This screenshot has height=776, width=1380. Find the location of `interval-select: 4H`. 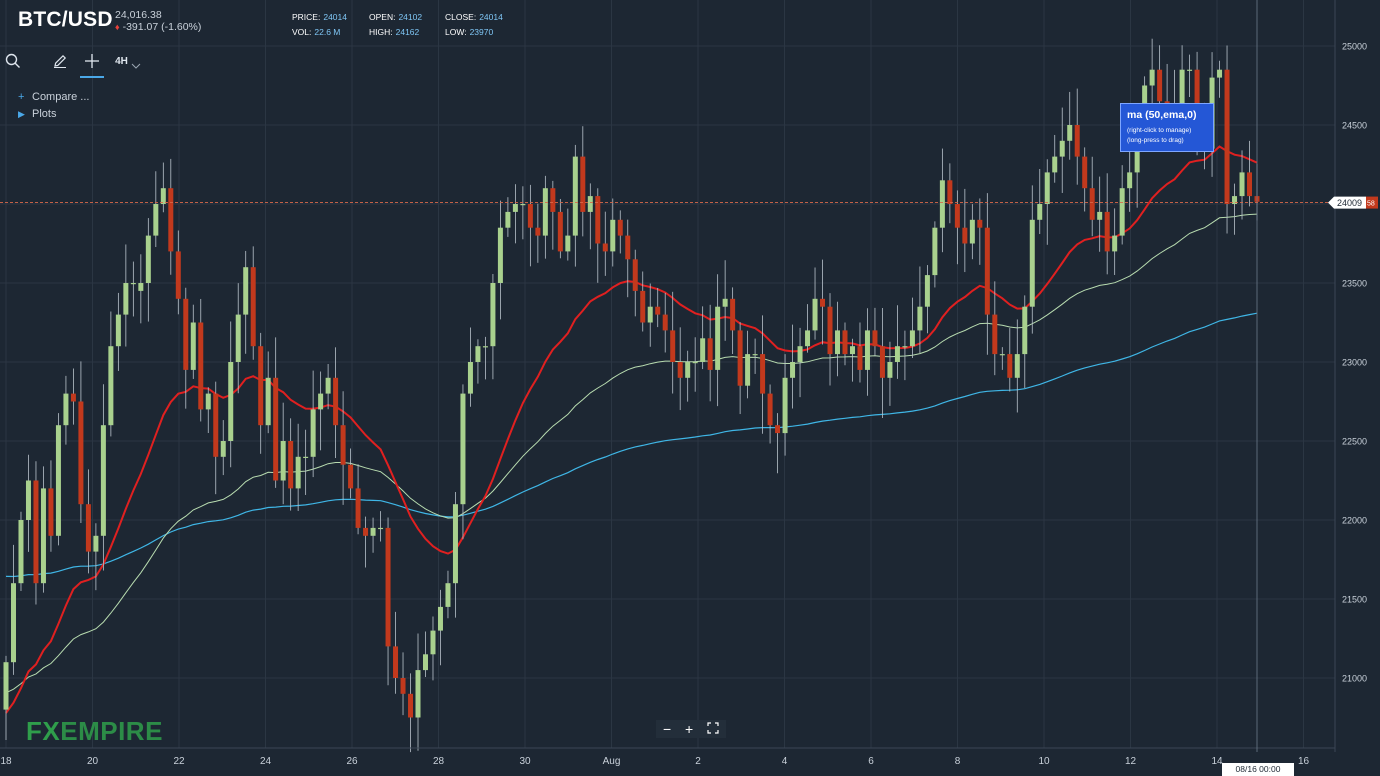

interval-select: 4H is located at coordinates (128, 61).